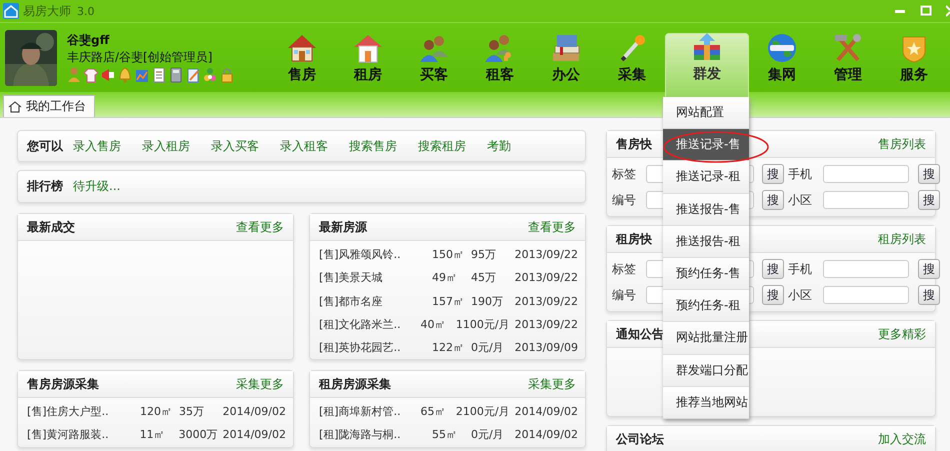 This screenshot has width=950, height=451. I want to click on more-link: 更多精彩, so click(902, 334).